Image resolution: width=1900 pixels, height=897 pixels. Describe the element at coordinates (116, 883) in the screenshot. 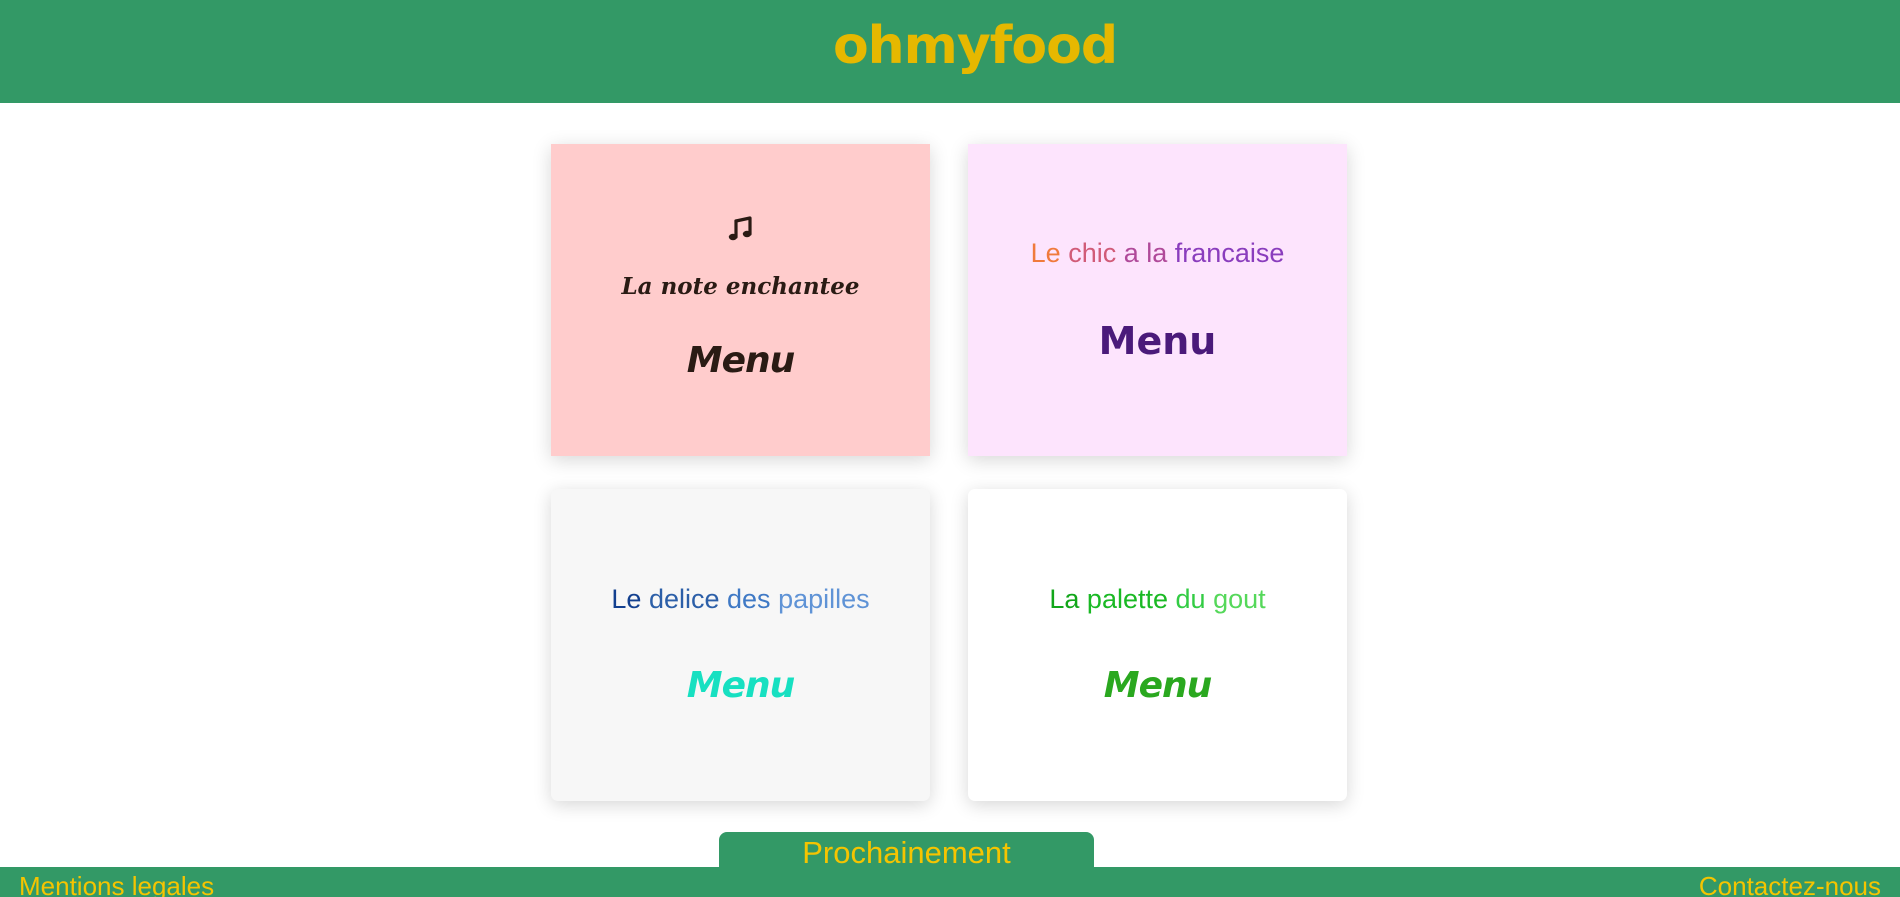

I see `legal-mentions-link: Mentions legales` at that location.